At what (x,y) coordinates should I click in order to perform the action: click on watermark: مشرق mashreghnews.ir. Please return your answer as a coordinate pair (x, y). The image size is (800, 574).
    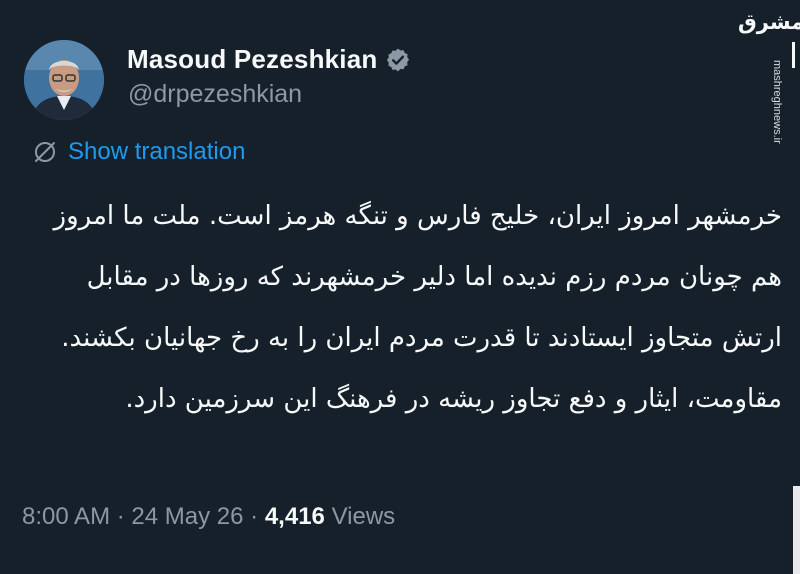
    Looking at the image, I should click on (764, 73).